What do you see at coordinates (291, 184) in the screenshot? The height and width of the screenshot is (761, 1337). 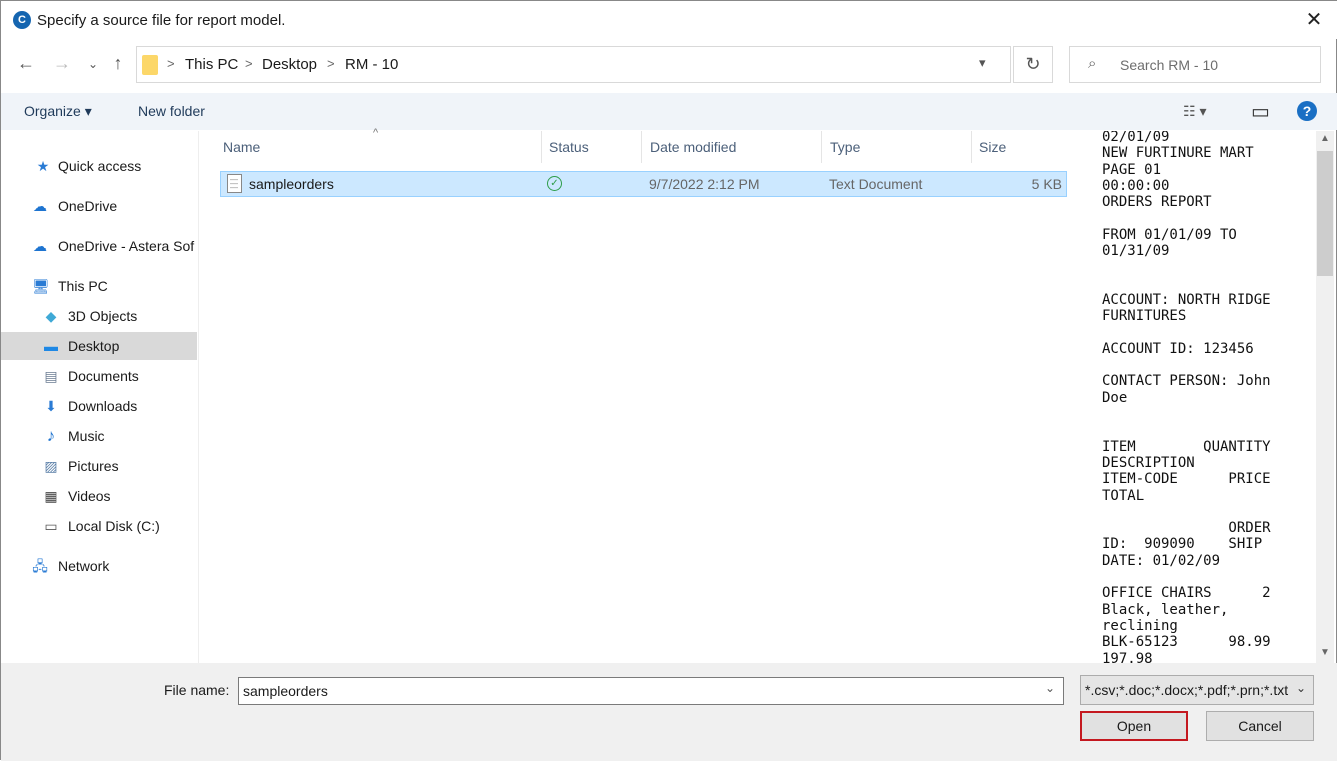 I see `file-name: sampleorders` at bounding box center [291, 184].